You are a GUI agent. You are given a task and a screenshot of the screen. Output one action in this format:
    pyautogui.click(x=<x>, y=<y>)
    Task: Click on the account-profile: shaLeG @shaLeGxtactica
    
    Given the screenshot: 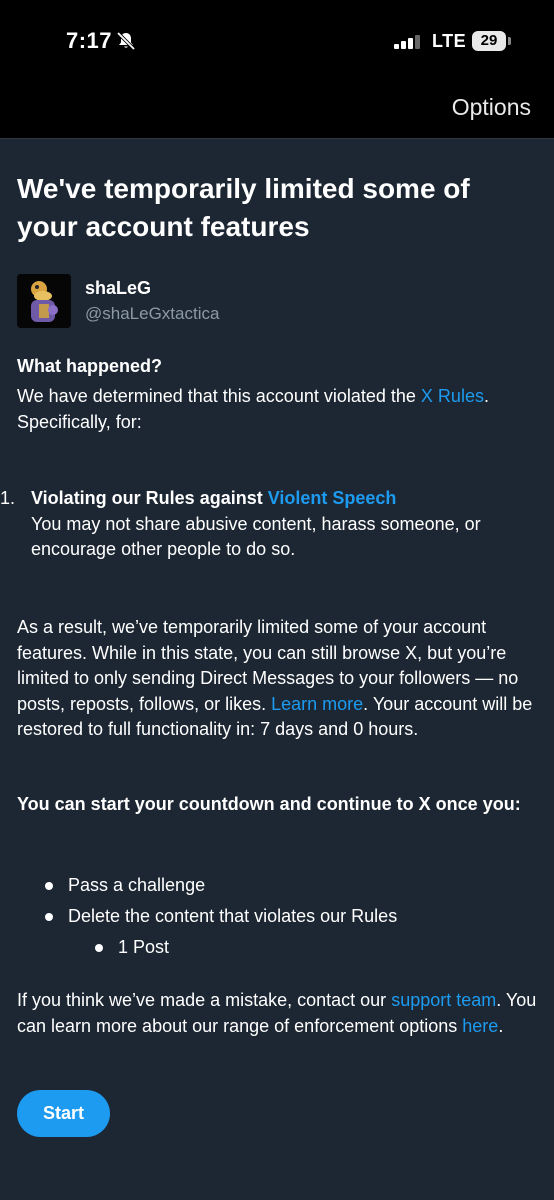 What is the action you would take?
    pyautogui.click(x=277, y=302)
    